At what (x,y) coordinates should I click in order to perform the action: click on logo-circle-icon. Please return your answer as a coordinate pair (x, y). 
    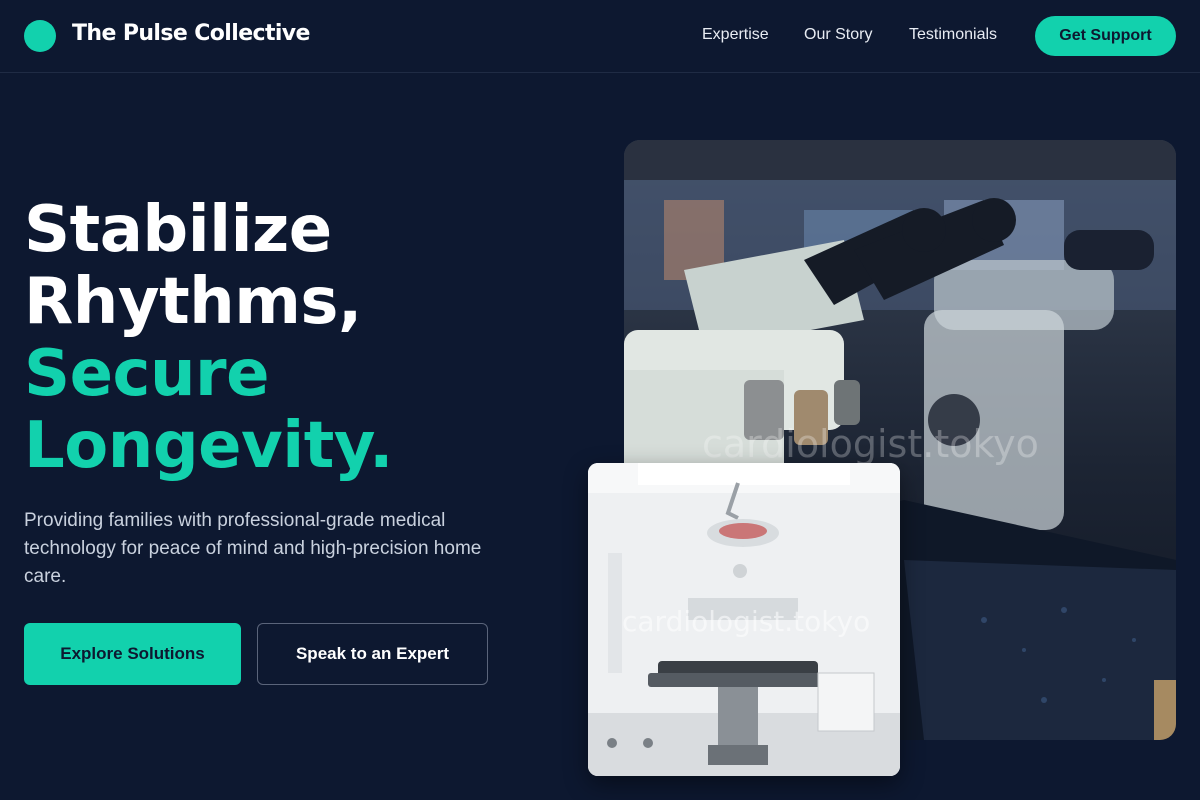
    Looking at the image, I should click on (40, 36).